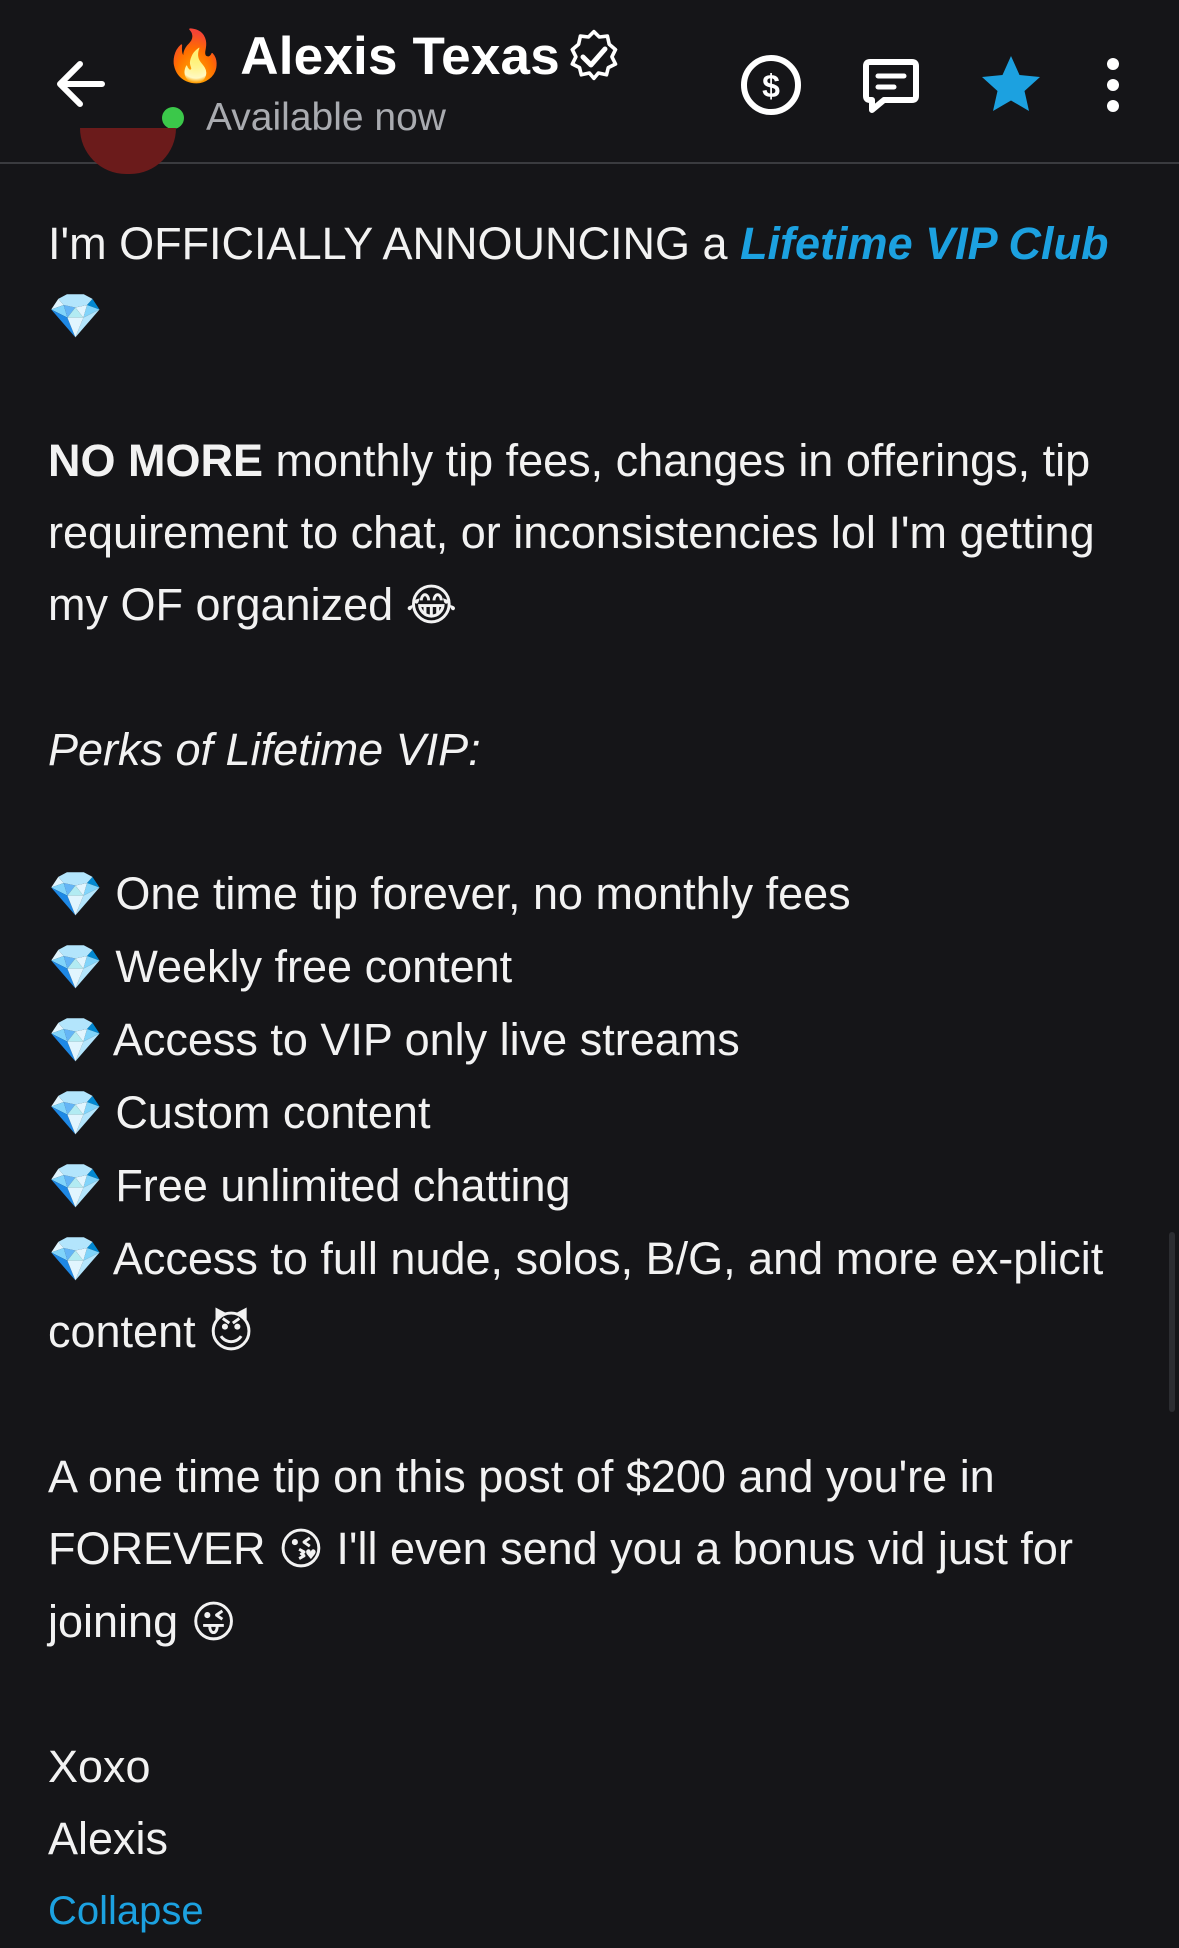 This screenshot has height=1948, width=1179. I want to click on list-item: 💎 Free unlimited chatting, so click(309, 1185).